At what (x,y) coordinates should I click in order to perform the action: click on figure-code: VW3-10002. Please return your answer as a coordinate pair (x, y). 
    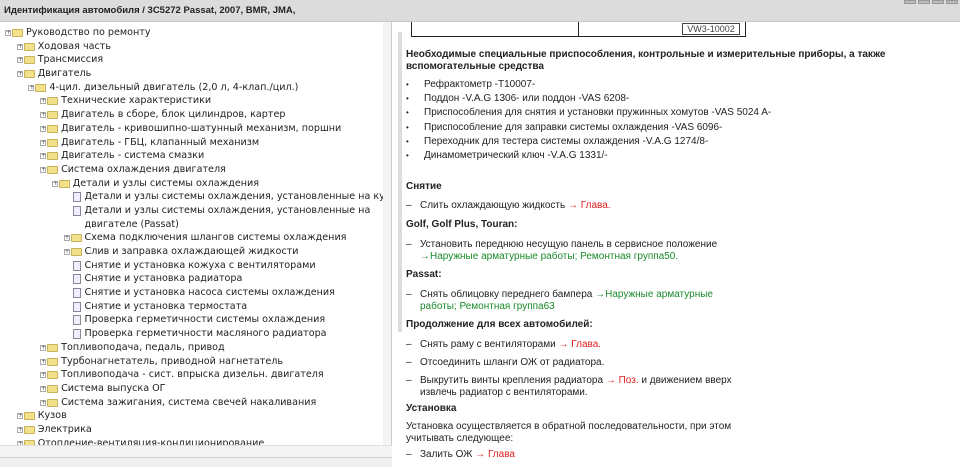
    Looking at the image, I should click on (711, 29).